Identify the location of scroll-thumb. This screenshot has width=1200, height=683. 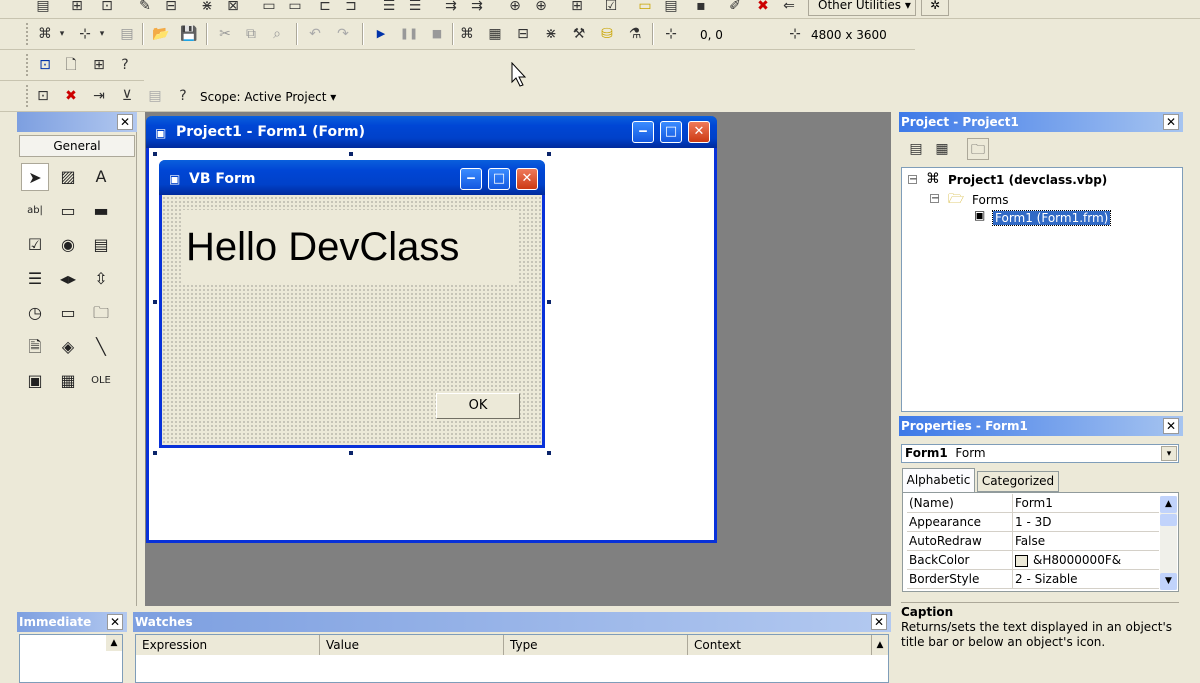
(1168, 520).